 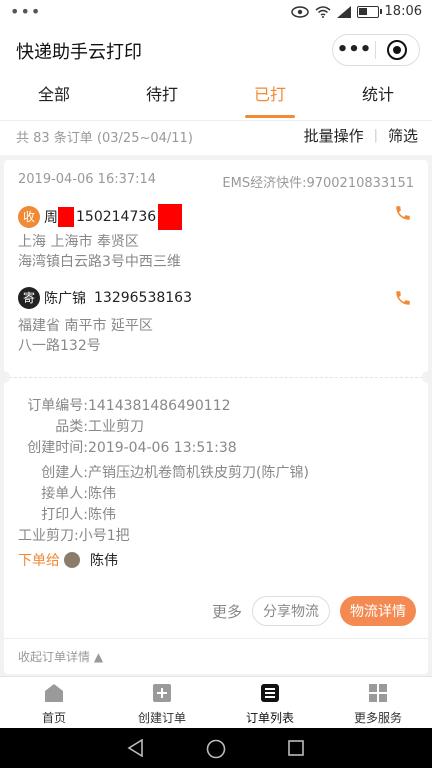 I want to click on grid-icon, so click(x=378, y=693).